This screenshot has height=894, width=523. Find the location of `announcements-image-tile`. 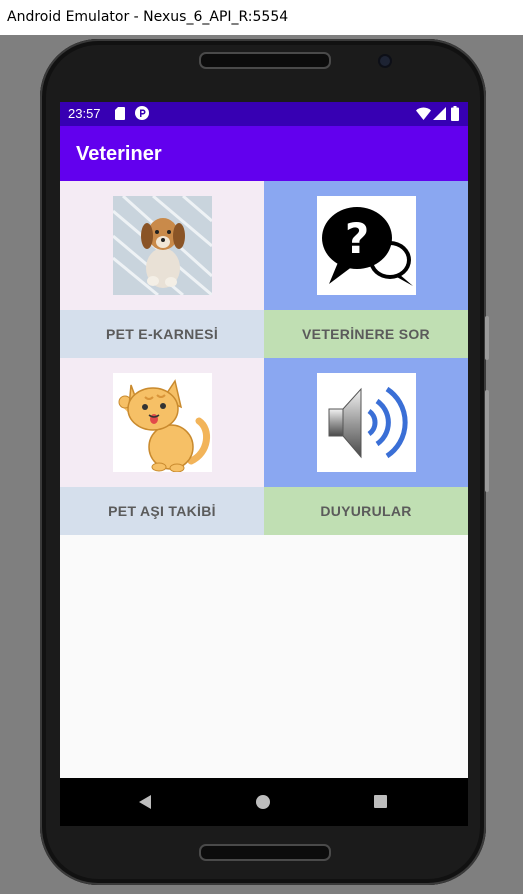

announcements-image-tile is located at coordinates (366, 422).